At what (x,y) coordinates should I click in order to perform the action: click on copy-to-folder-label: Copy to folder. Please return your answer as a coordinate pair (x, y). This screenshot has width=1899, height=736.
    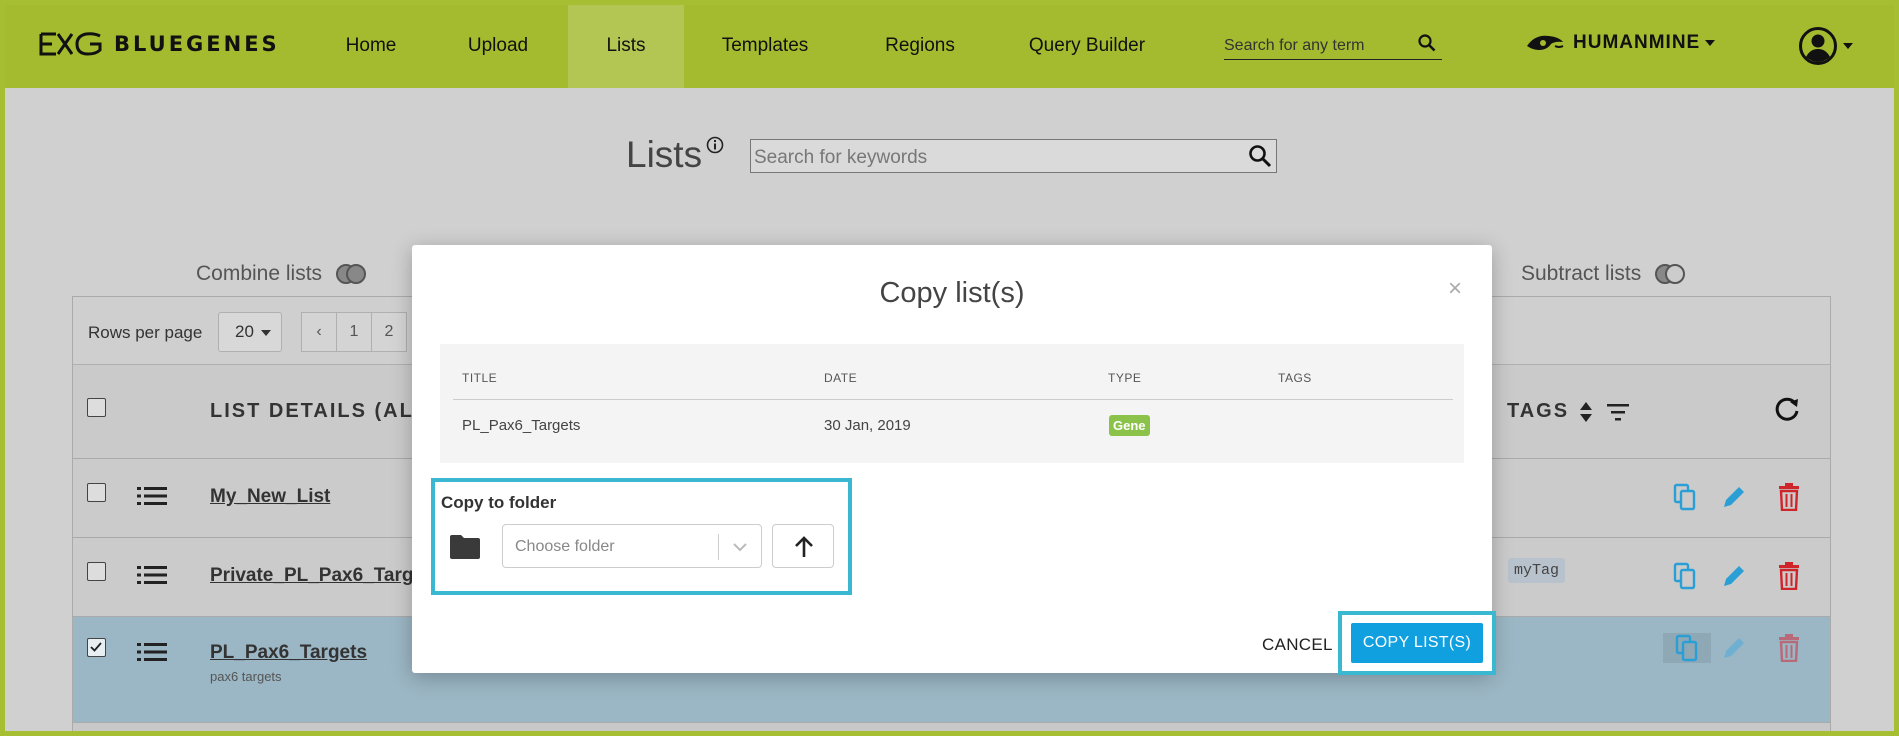
    Looking at the image, I should click on (499, 502).